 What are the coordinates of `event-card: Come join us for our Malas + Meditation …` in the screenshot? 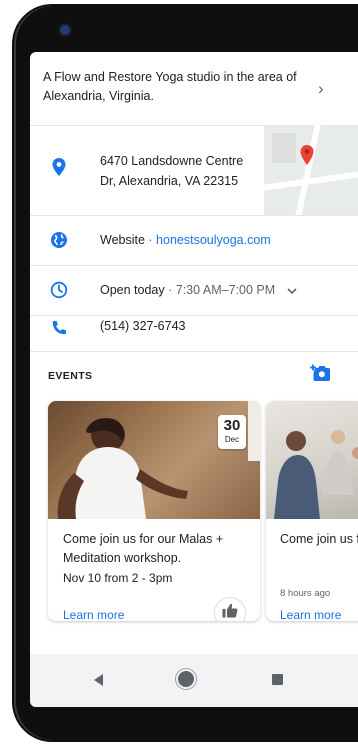 It's located at (312, 511).